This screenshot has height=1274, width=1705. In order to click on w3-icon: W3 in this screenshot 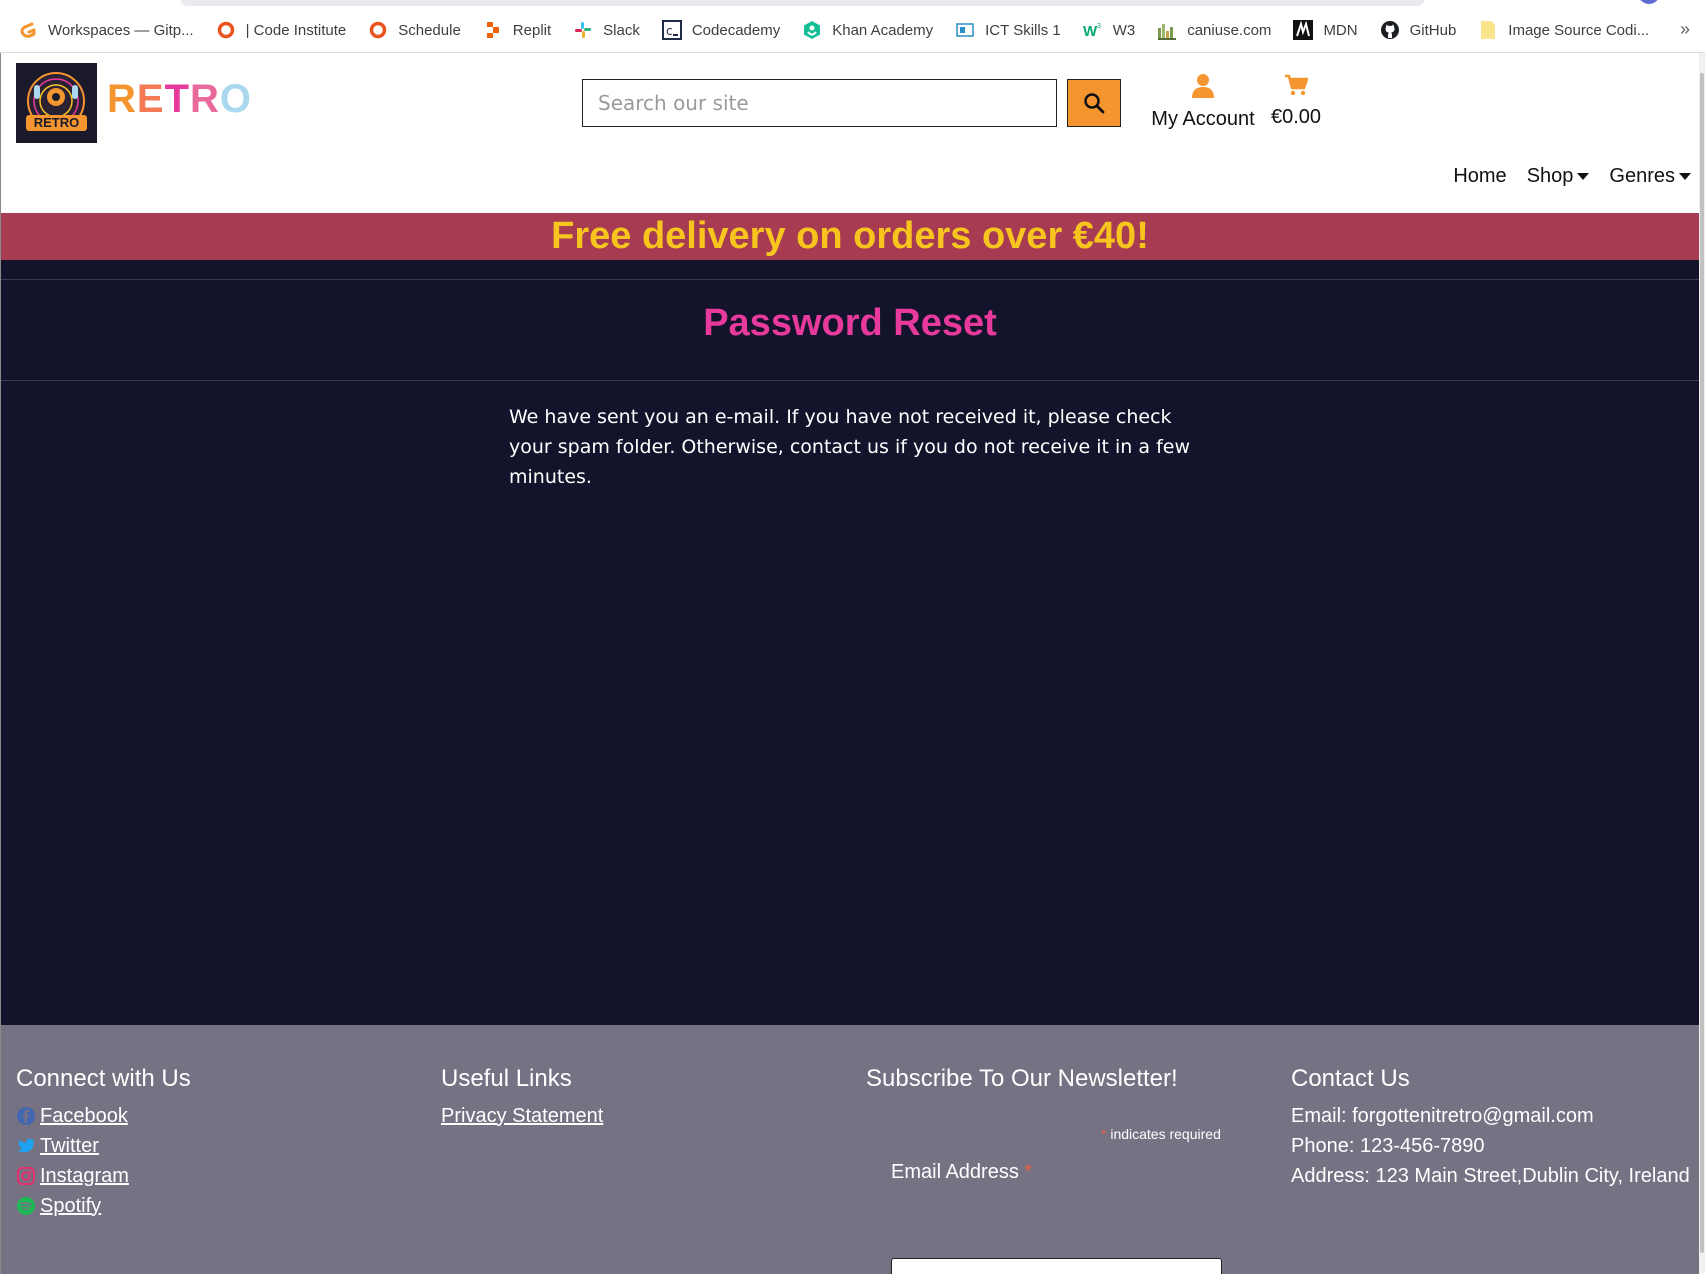, I will do `click(1093, 30)`.